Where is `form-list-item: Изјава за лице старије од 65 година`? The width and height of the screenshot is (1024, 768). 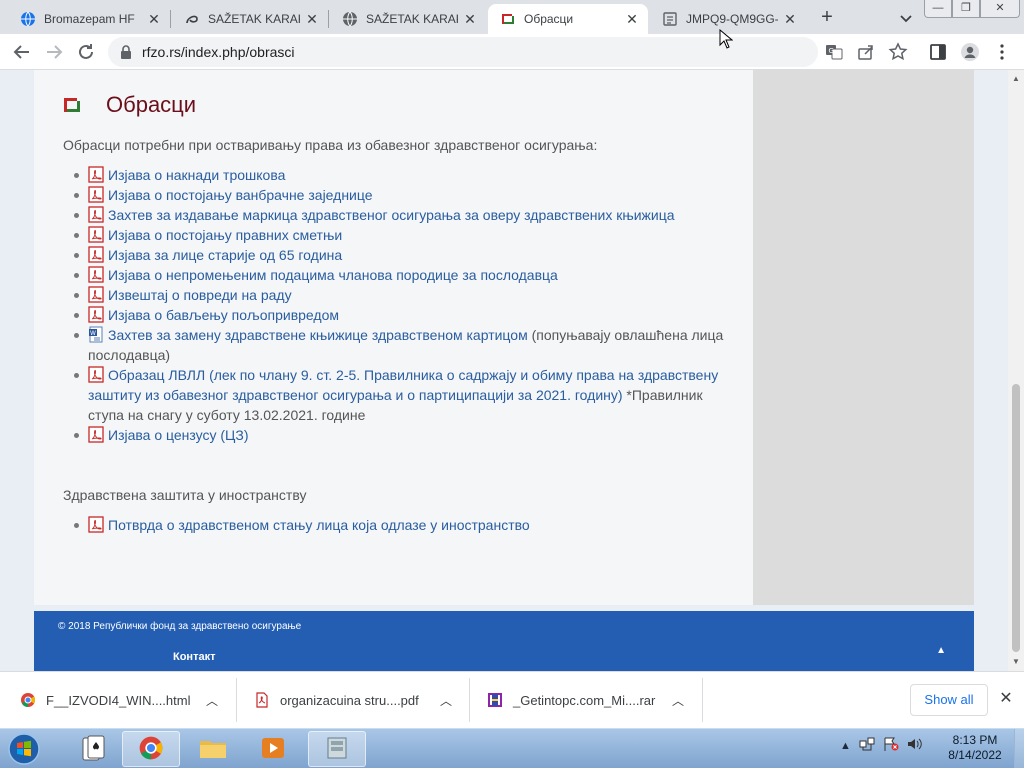 form-list-item: Изјава за лице старије од 65 година is located at coordinates (404, 255).